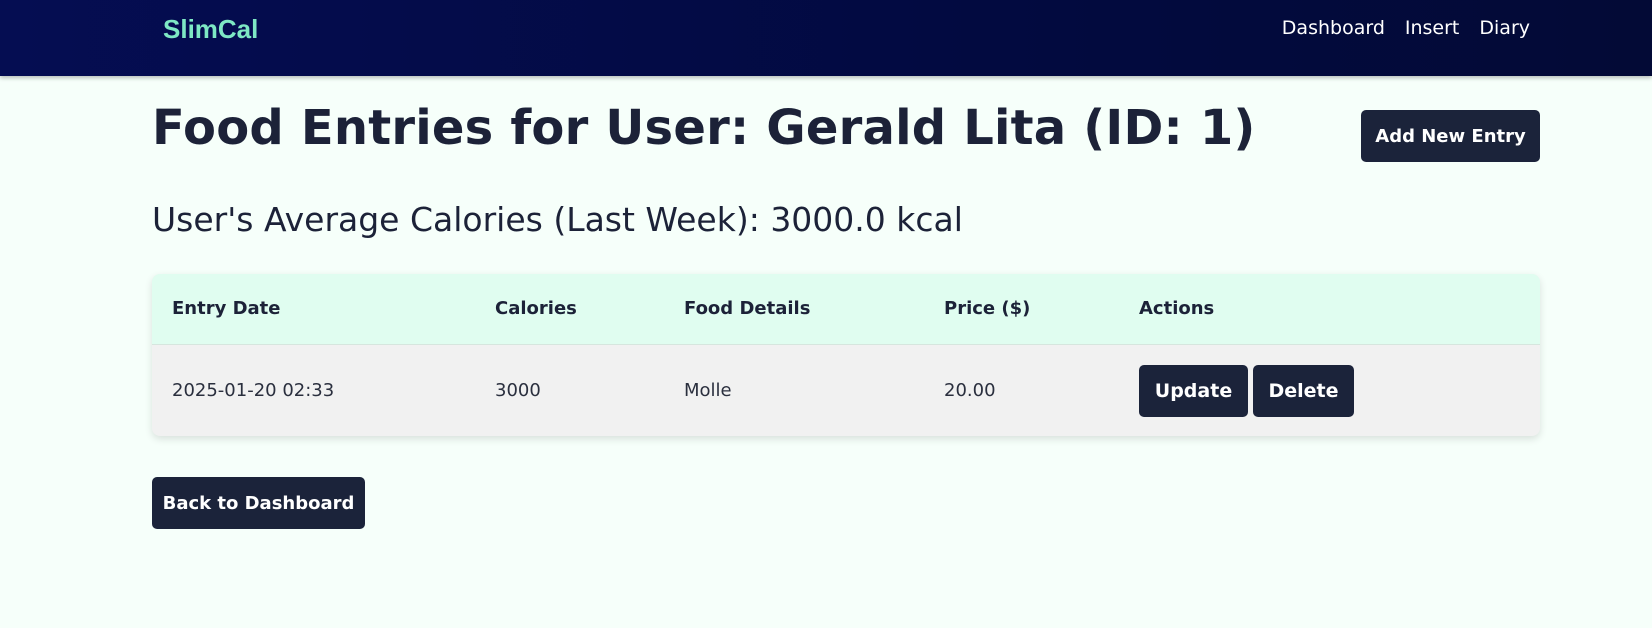 The width and height of the screenshot is (1652, 628). Describe the element at coordinates (226, 308) in the screenshot. I see `header-entry-date: Entry Date` at that location.